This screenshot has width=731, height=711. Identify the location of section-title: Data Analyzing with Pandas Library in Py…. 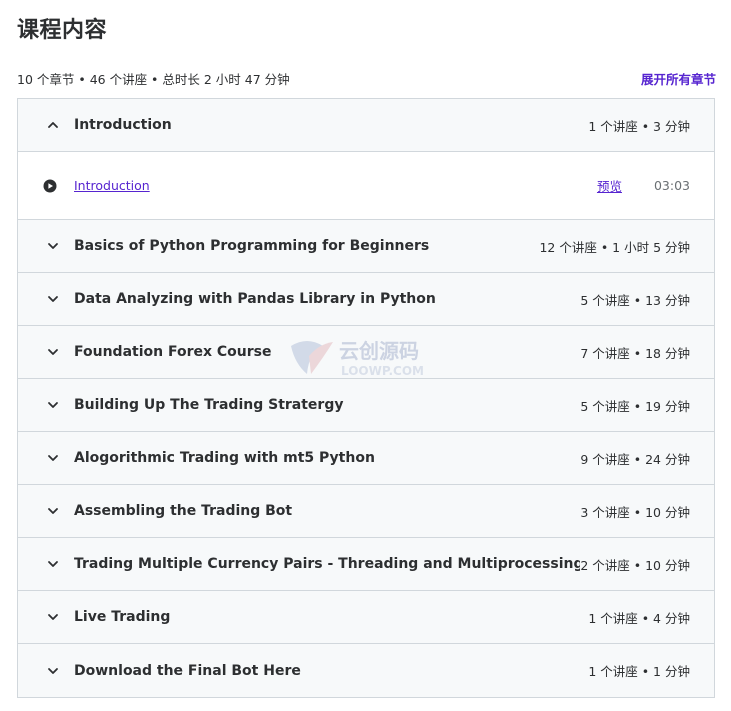
(255, 299).